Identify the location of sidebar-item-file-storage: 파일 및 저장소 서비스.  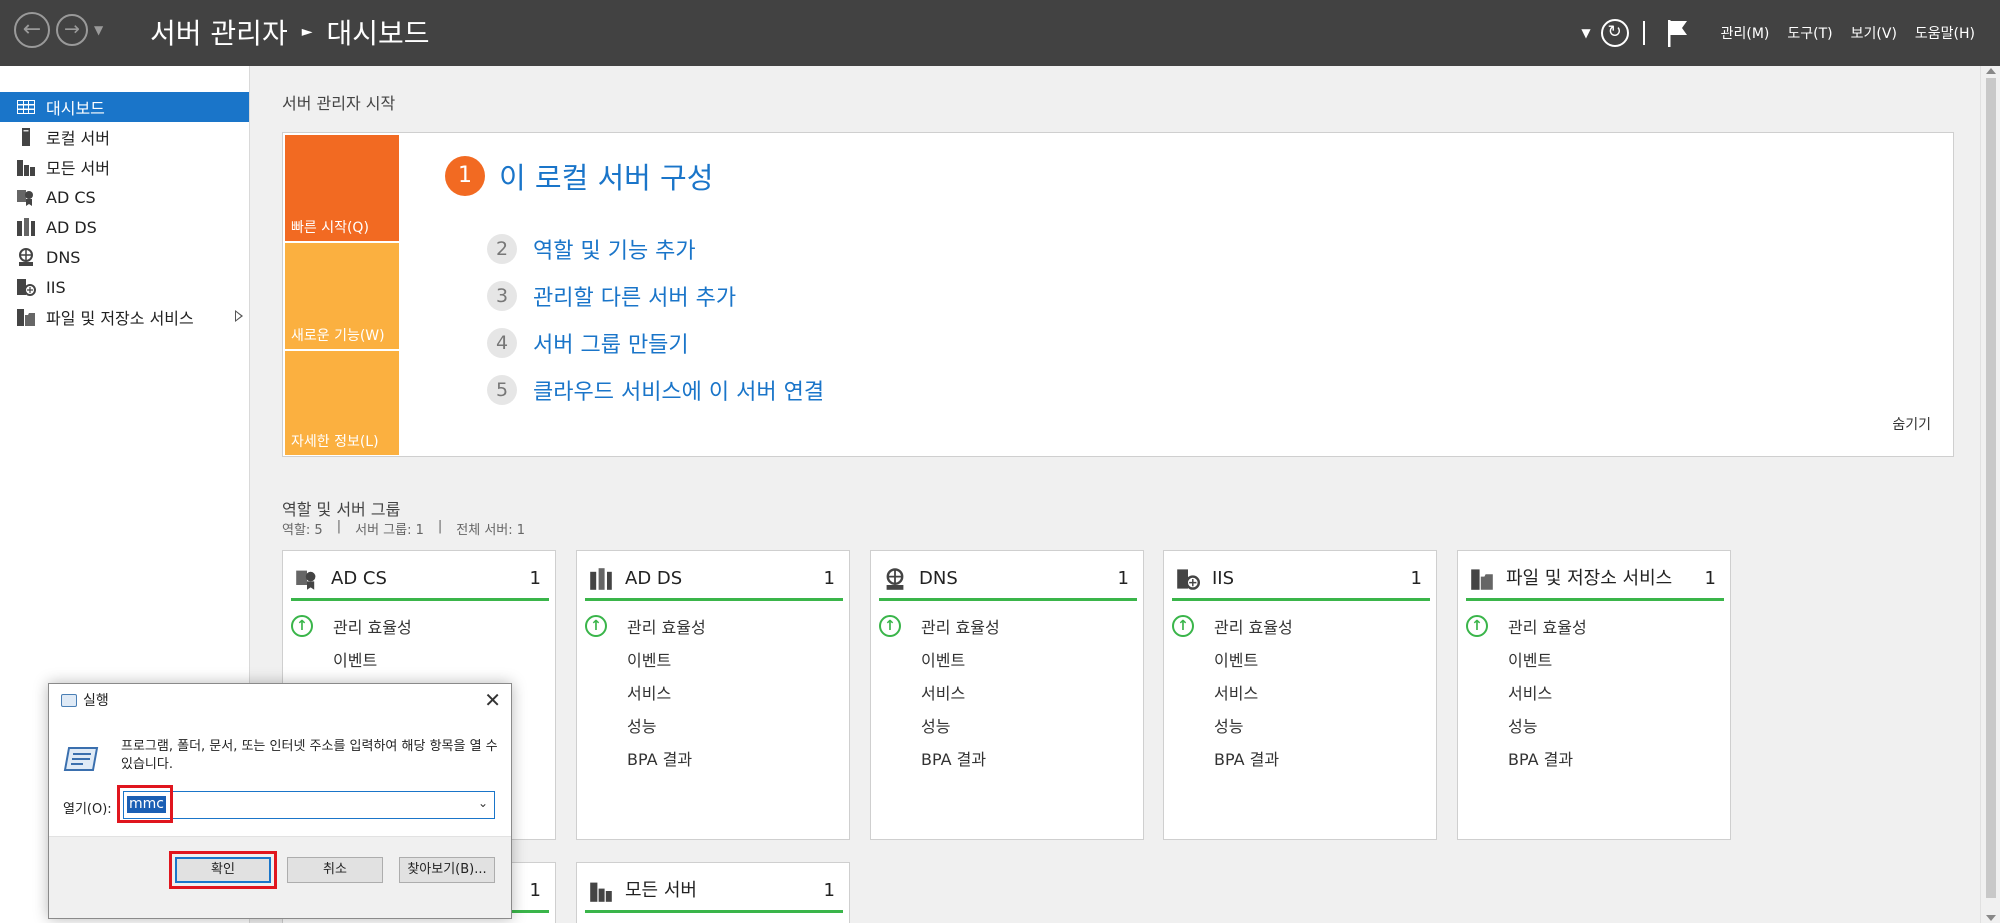
(124, 317).